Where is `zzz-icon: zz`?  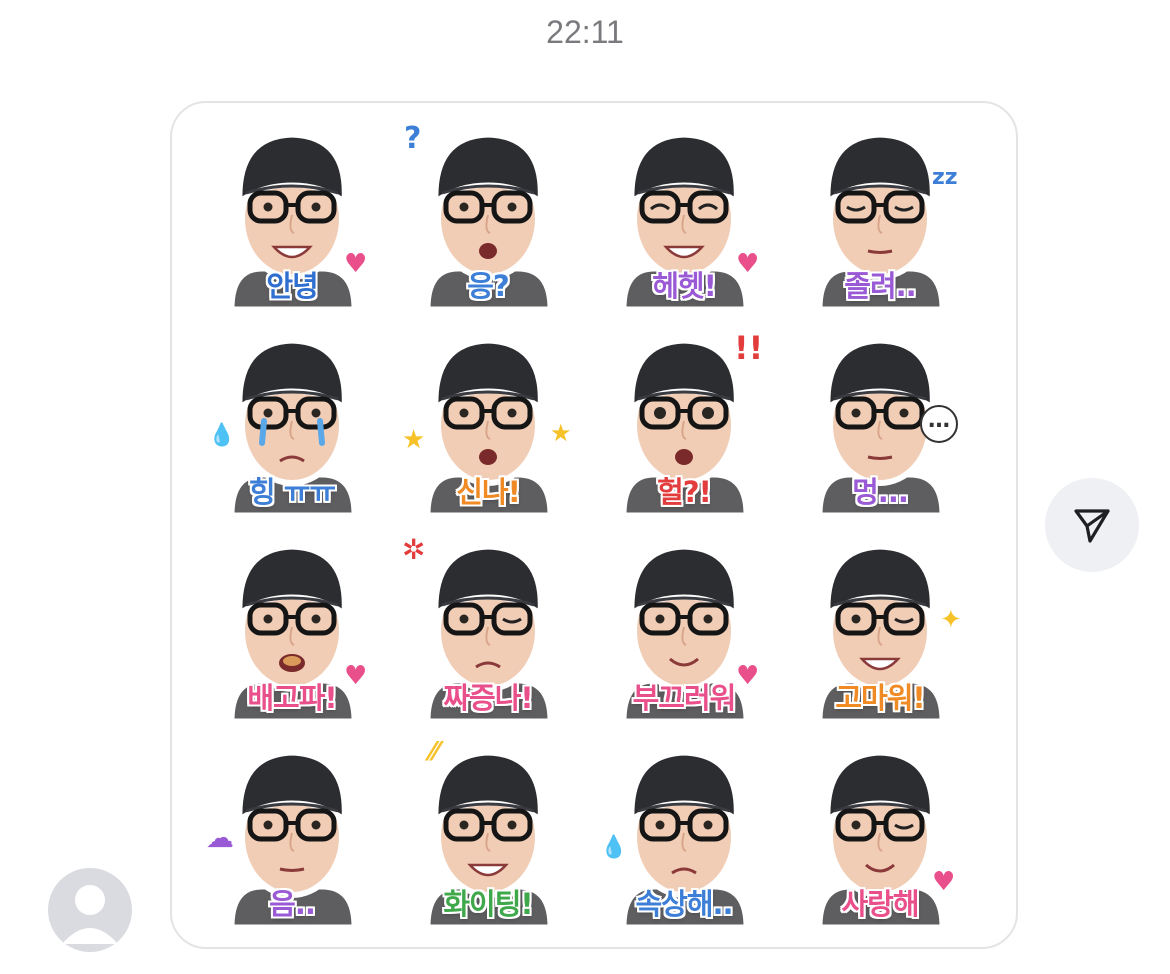 zzz-icon: zz is located at coordinates (945, 177).